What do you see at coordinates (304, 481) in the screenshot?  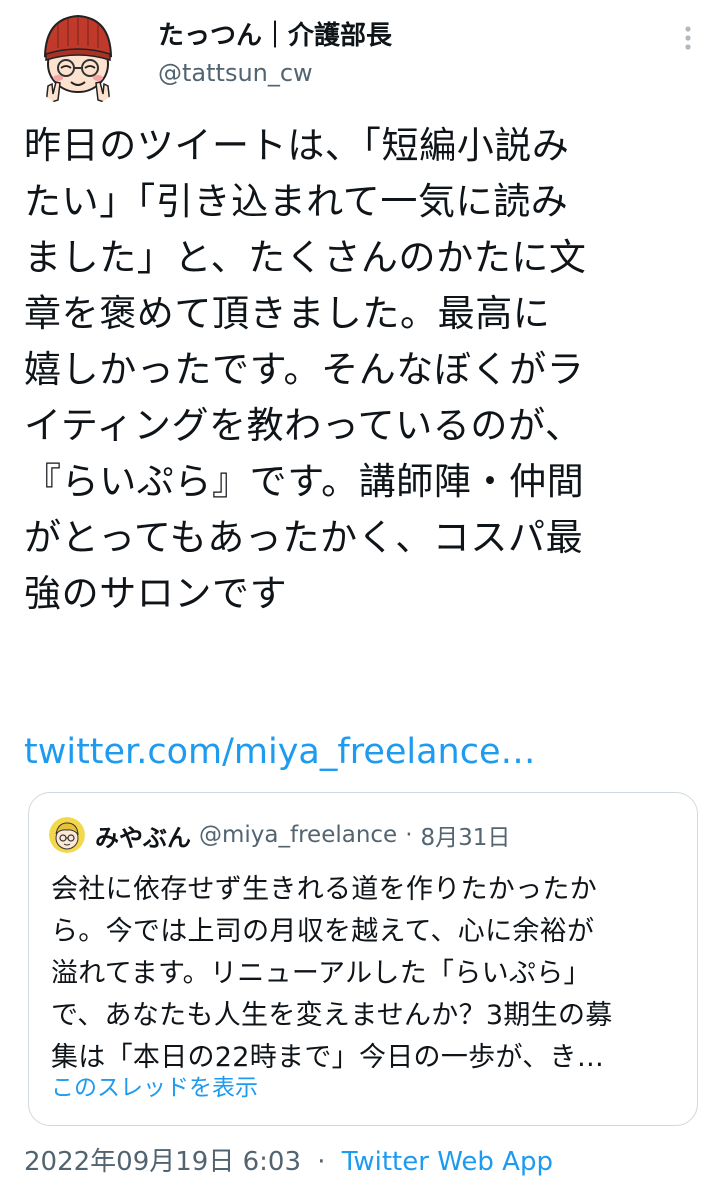 I see `tweet-text-line: 『らいぷら』です。講師陣・仲間` at bounding box center [304, 481].